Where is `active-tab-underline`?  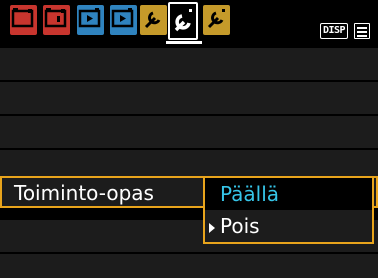 active-tab-underline is located at coordinates (184, 42).